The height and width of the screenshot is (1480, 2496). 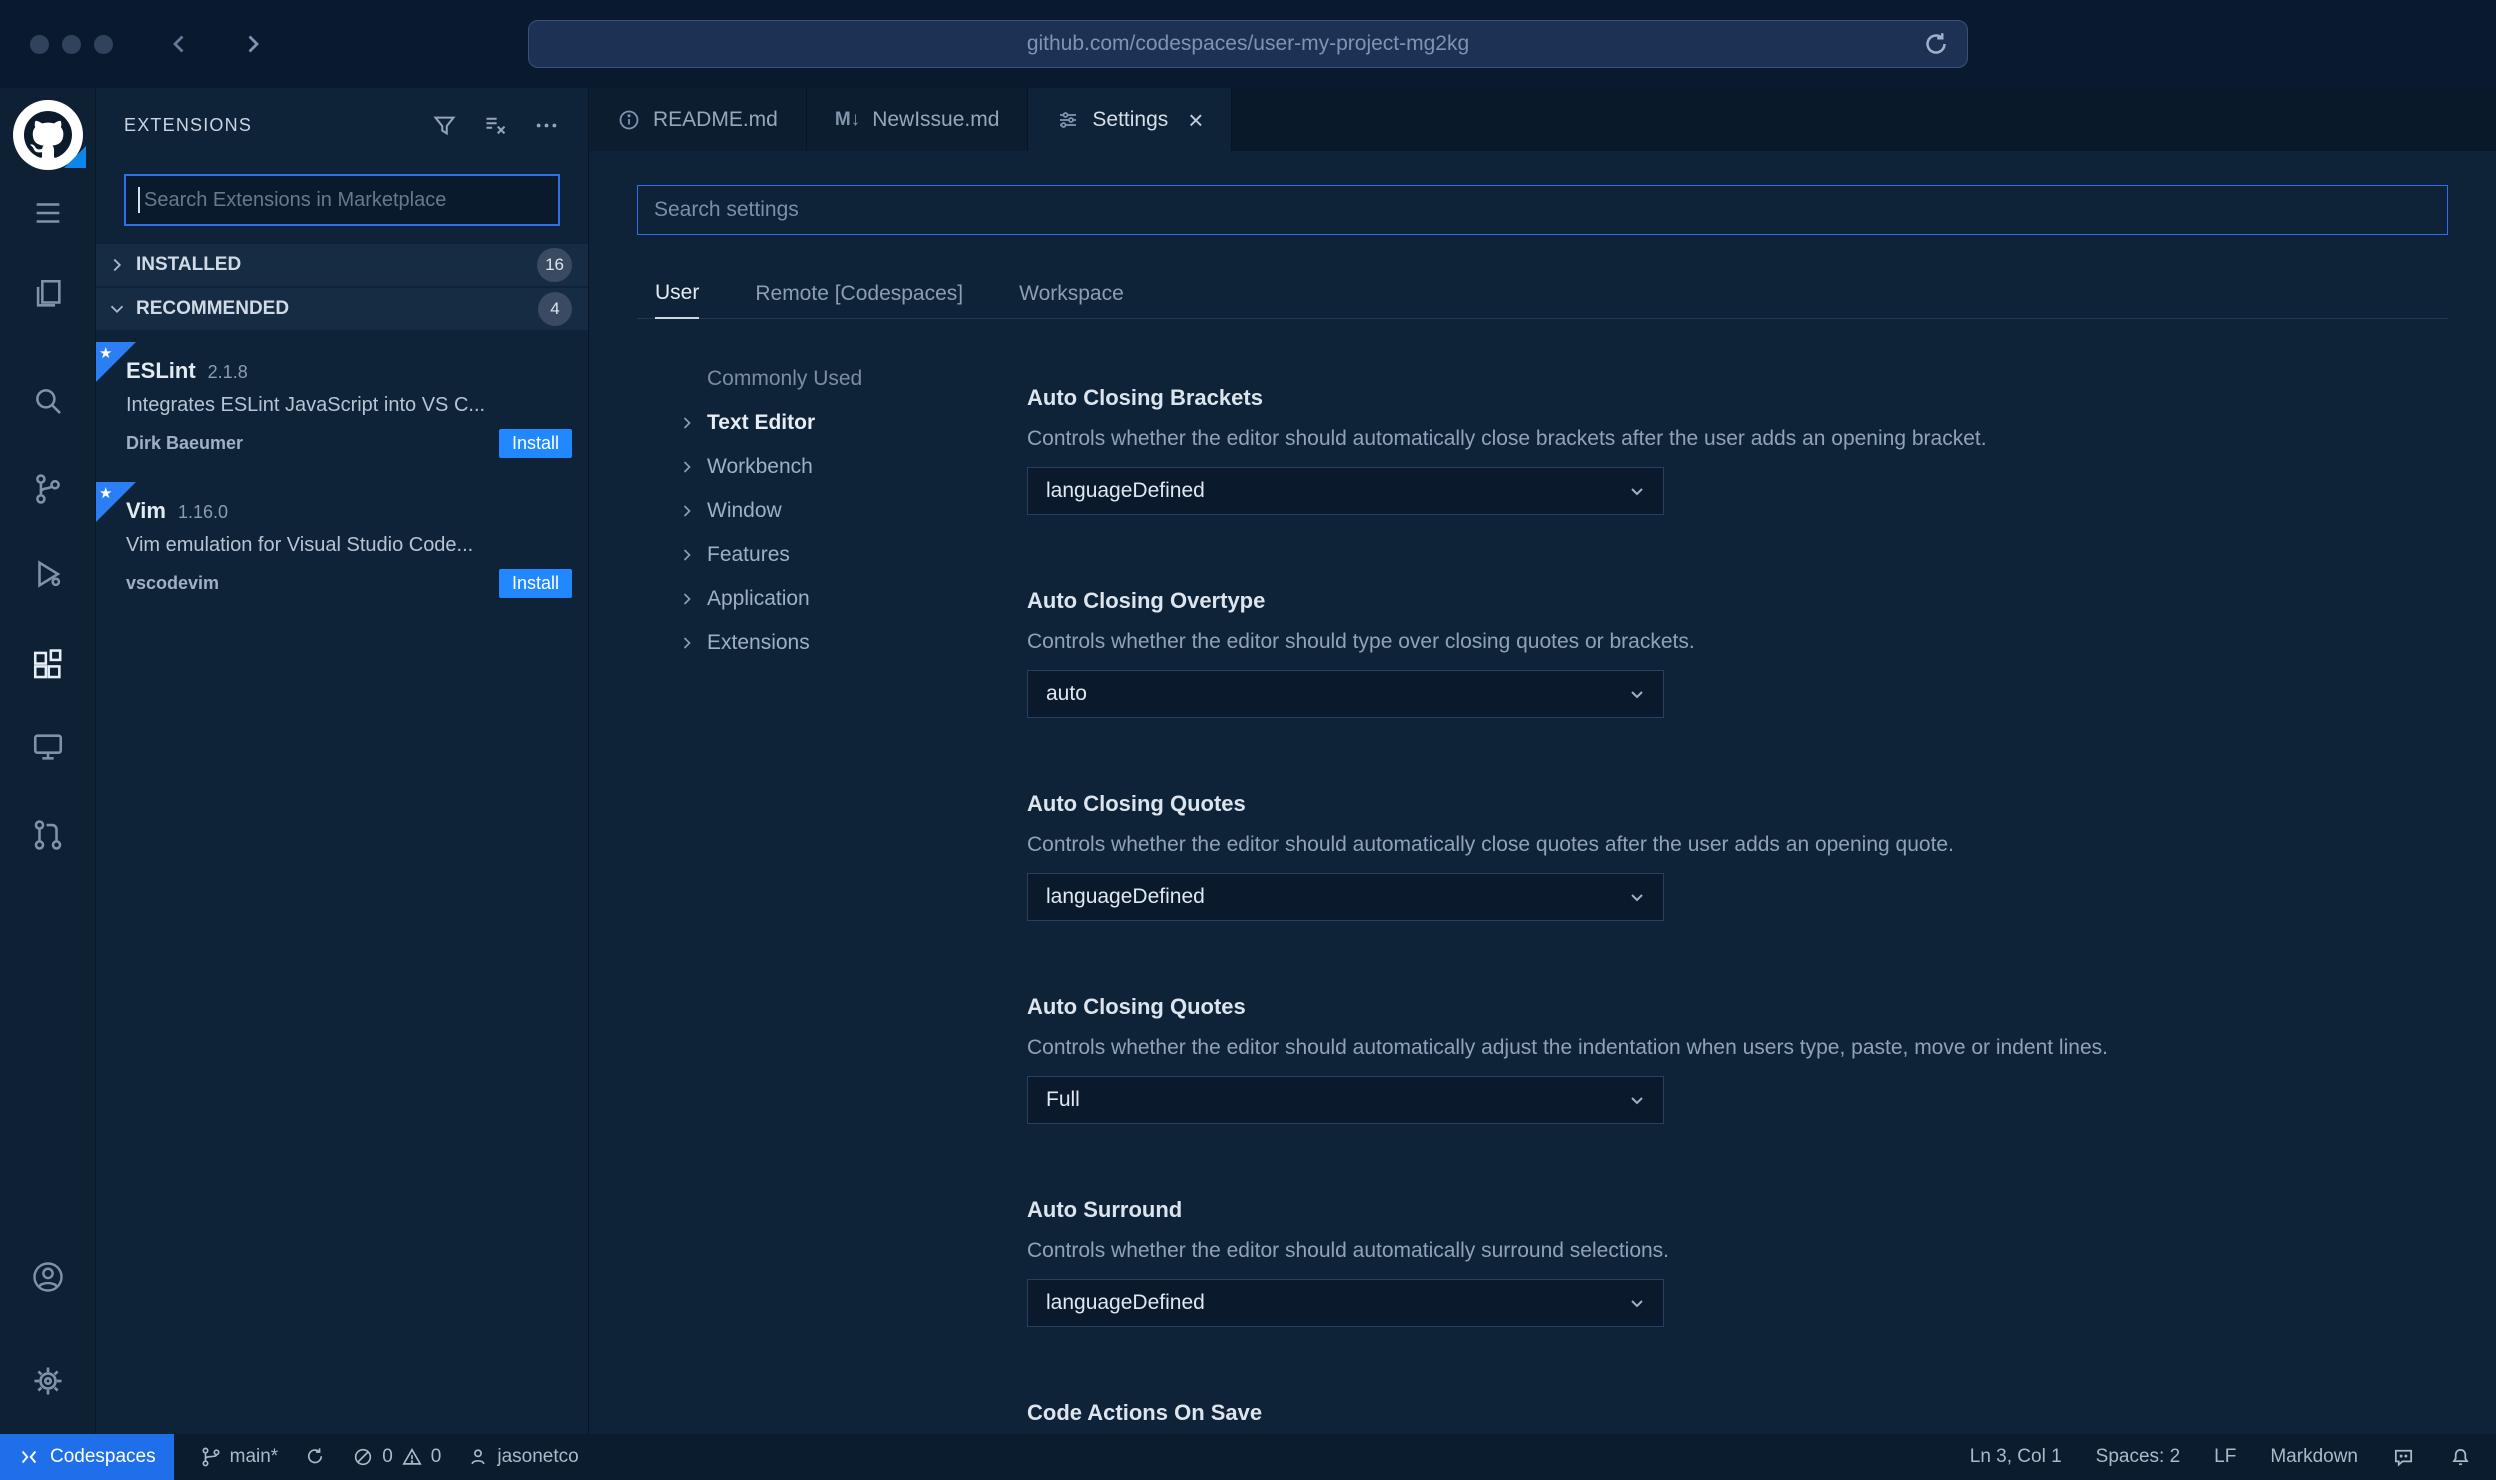 I want to click on more-actions-icon, so click(x=546, y=125).